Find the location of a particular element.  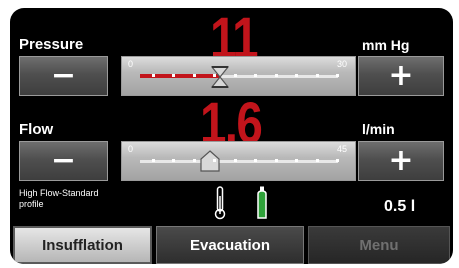

tab-insufflation: Insufflation is located at coordinates (82, 245).